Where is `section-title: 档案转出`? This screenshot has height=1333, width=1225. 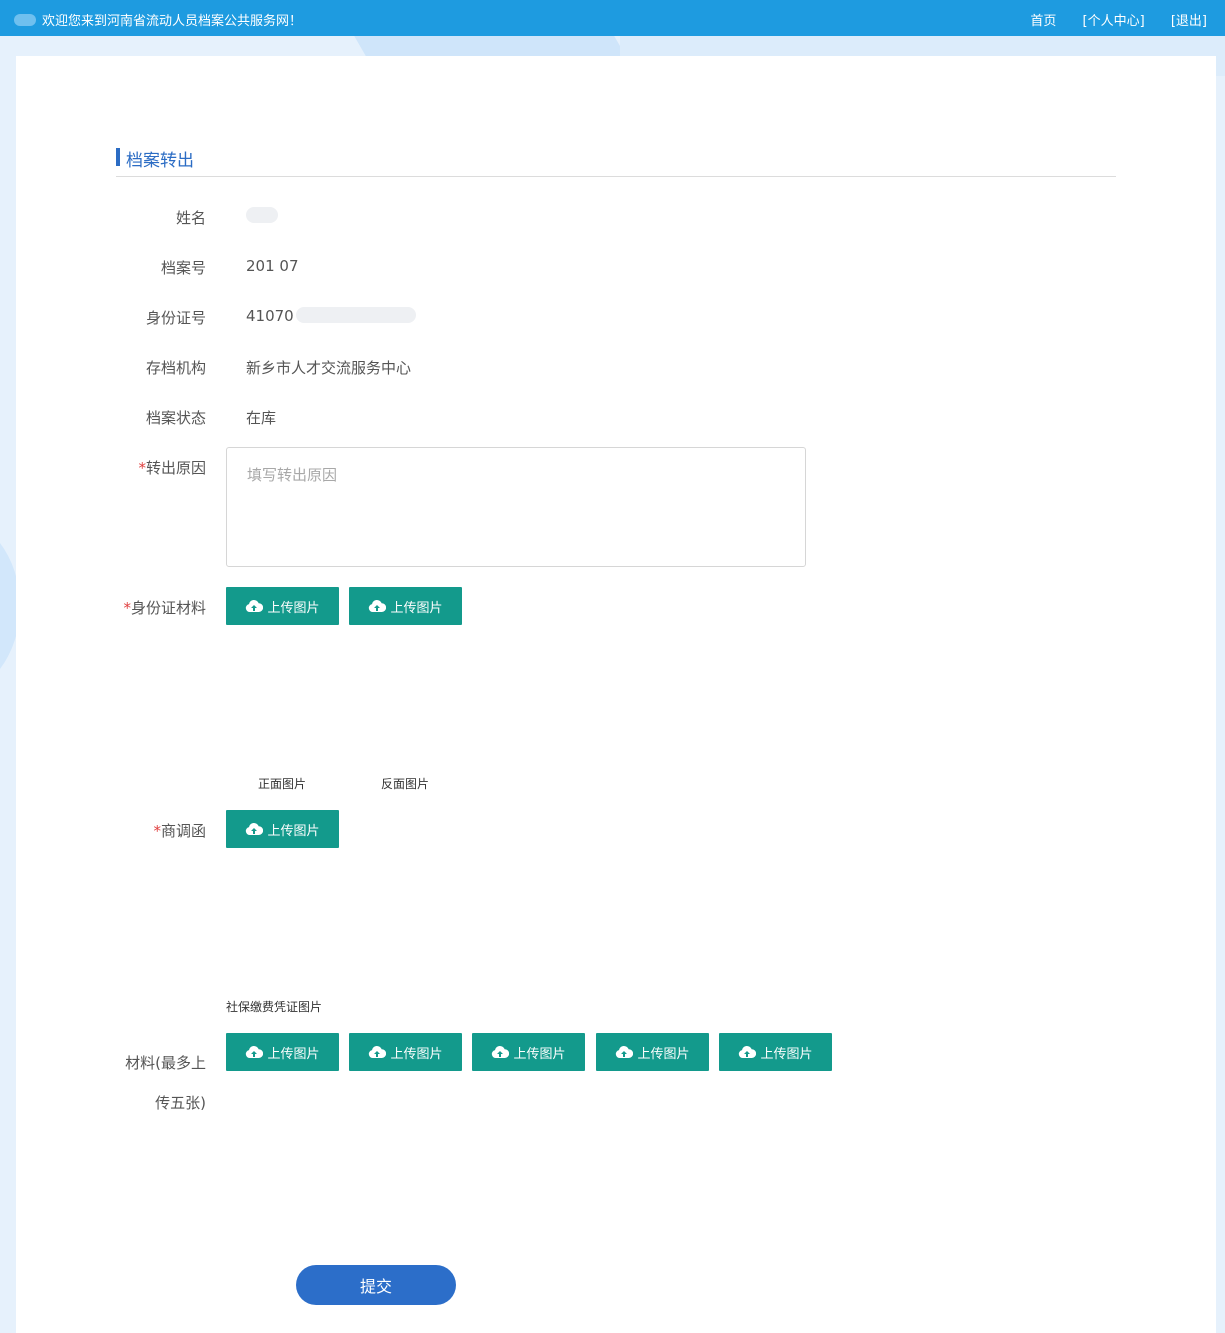 section-title: 档案转出 is located at coordinates (155, 158).